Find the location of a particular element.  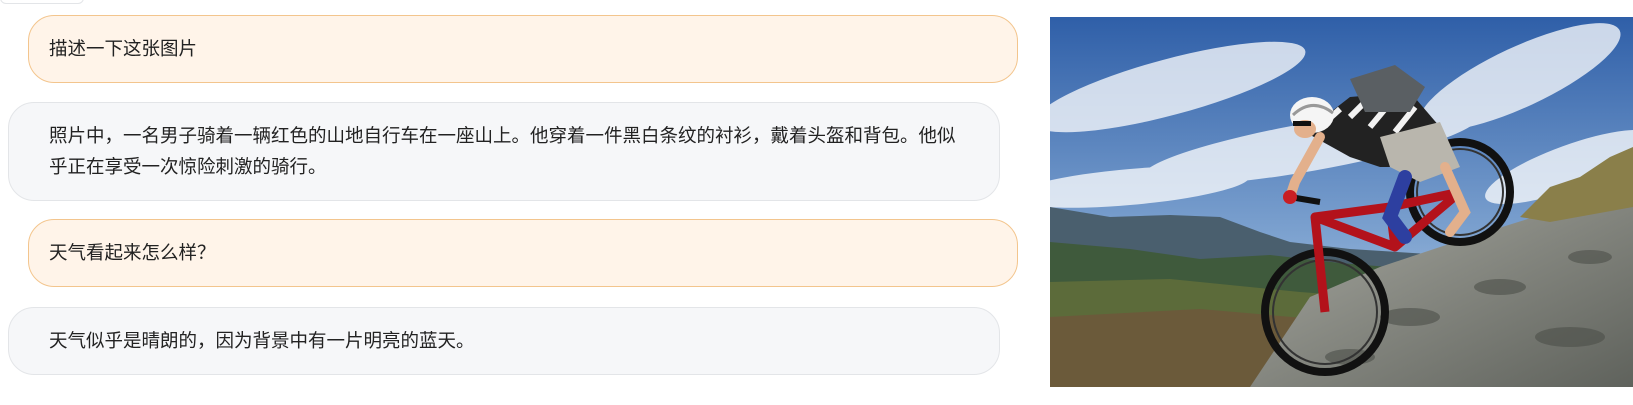

user-message: 天气看起来怎么样？ is located at coordinates (523, 253).